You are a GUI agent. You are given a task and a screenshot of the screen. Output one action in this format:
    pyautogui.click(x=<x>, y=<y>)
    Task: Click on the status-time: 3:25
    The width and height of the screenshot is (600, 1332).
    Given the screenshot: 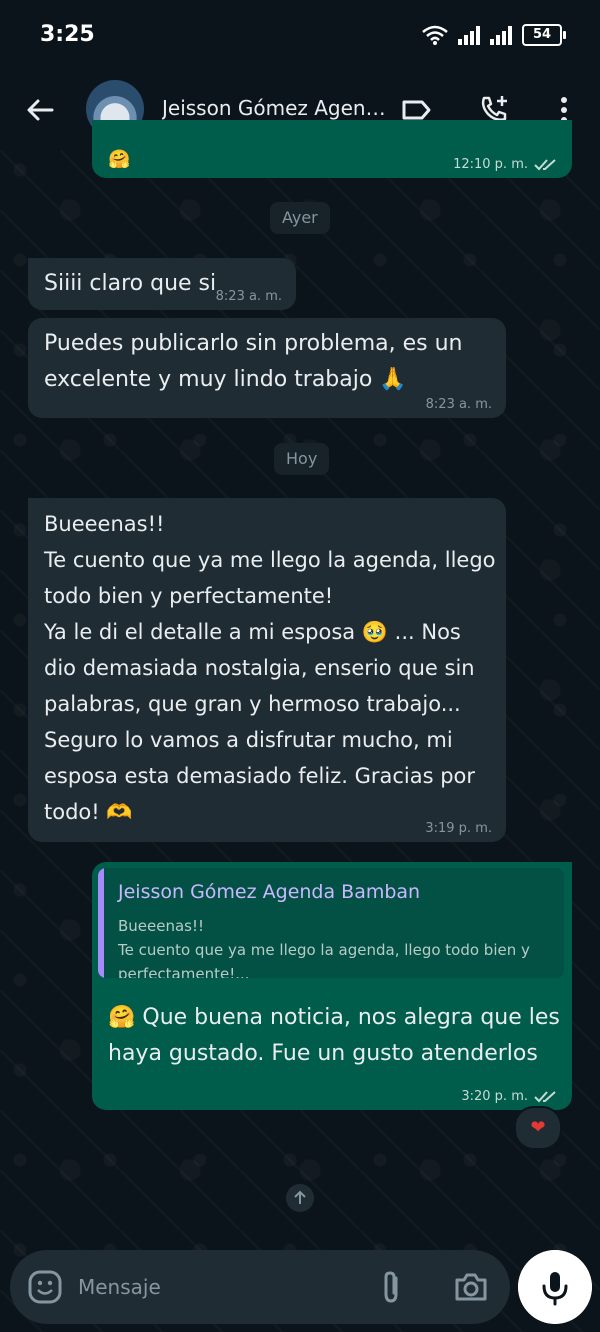 What is the action you would take?
    pyautogui.click(x=67, y=34)
    